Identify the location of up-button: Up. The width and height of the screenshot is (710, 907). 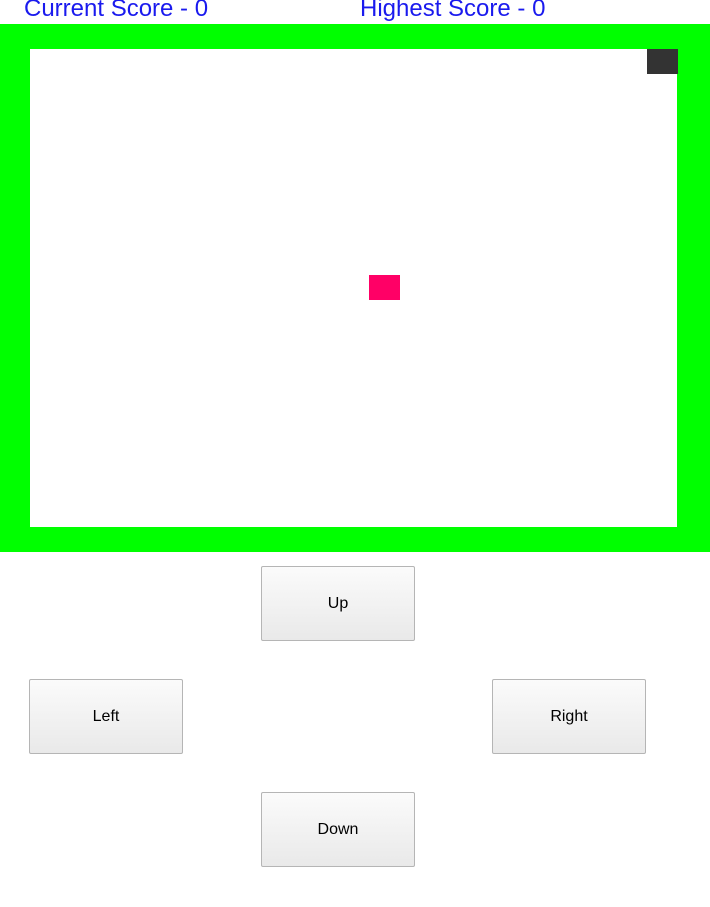
(338, 603).